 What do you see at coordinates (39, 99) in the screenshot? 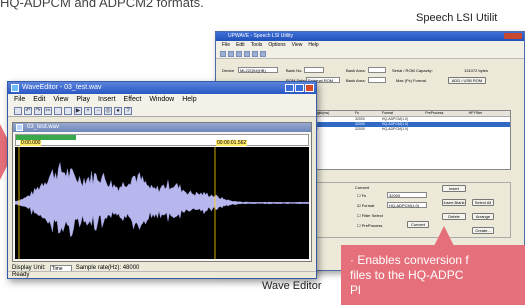
I see `menu-edit: Edit` at bounding box center [39, 99].